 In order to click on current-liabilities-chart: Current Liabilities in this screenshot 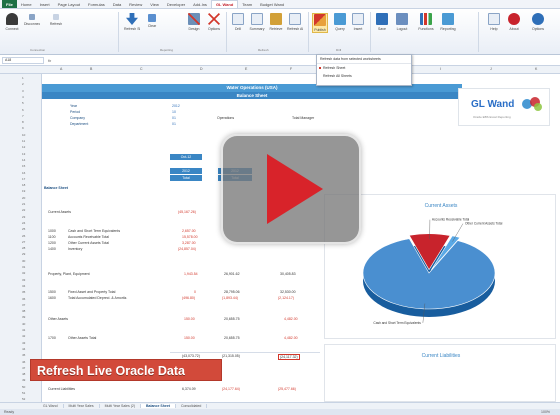, I will do `click(440, 373)`.